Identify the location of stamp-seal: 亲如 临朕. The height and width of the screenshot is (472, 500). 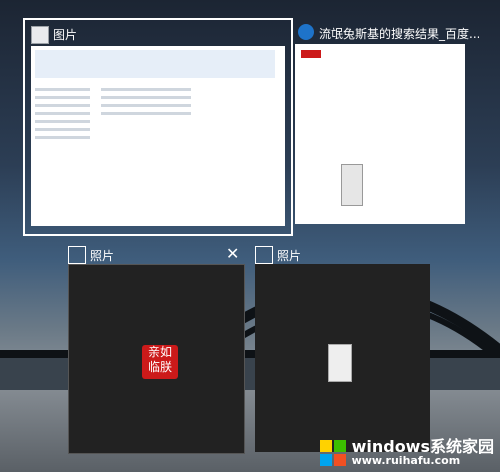
(160, 362).